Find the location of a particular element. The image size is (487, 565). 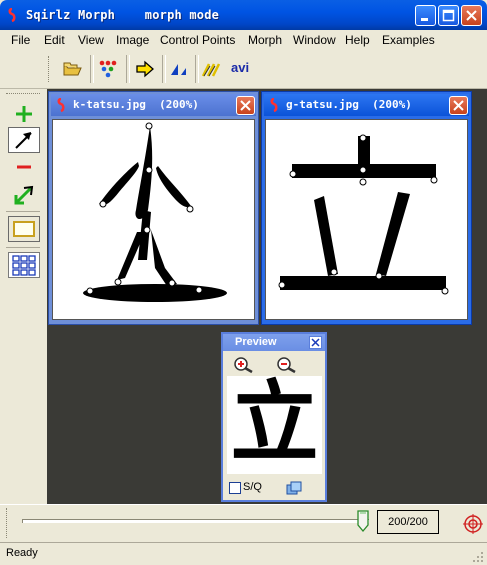

source-window-close-button is located at coordinates (245, 105).